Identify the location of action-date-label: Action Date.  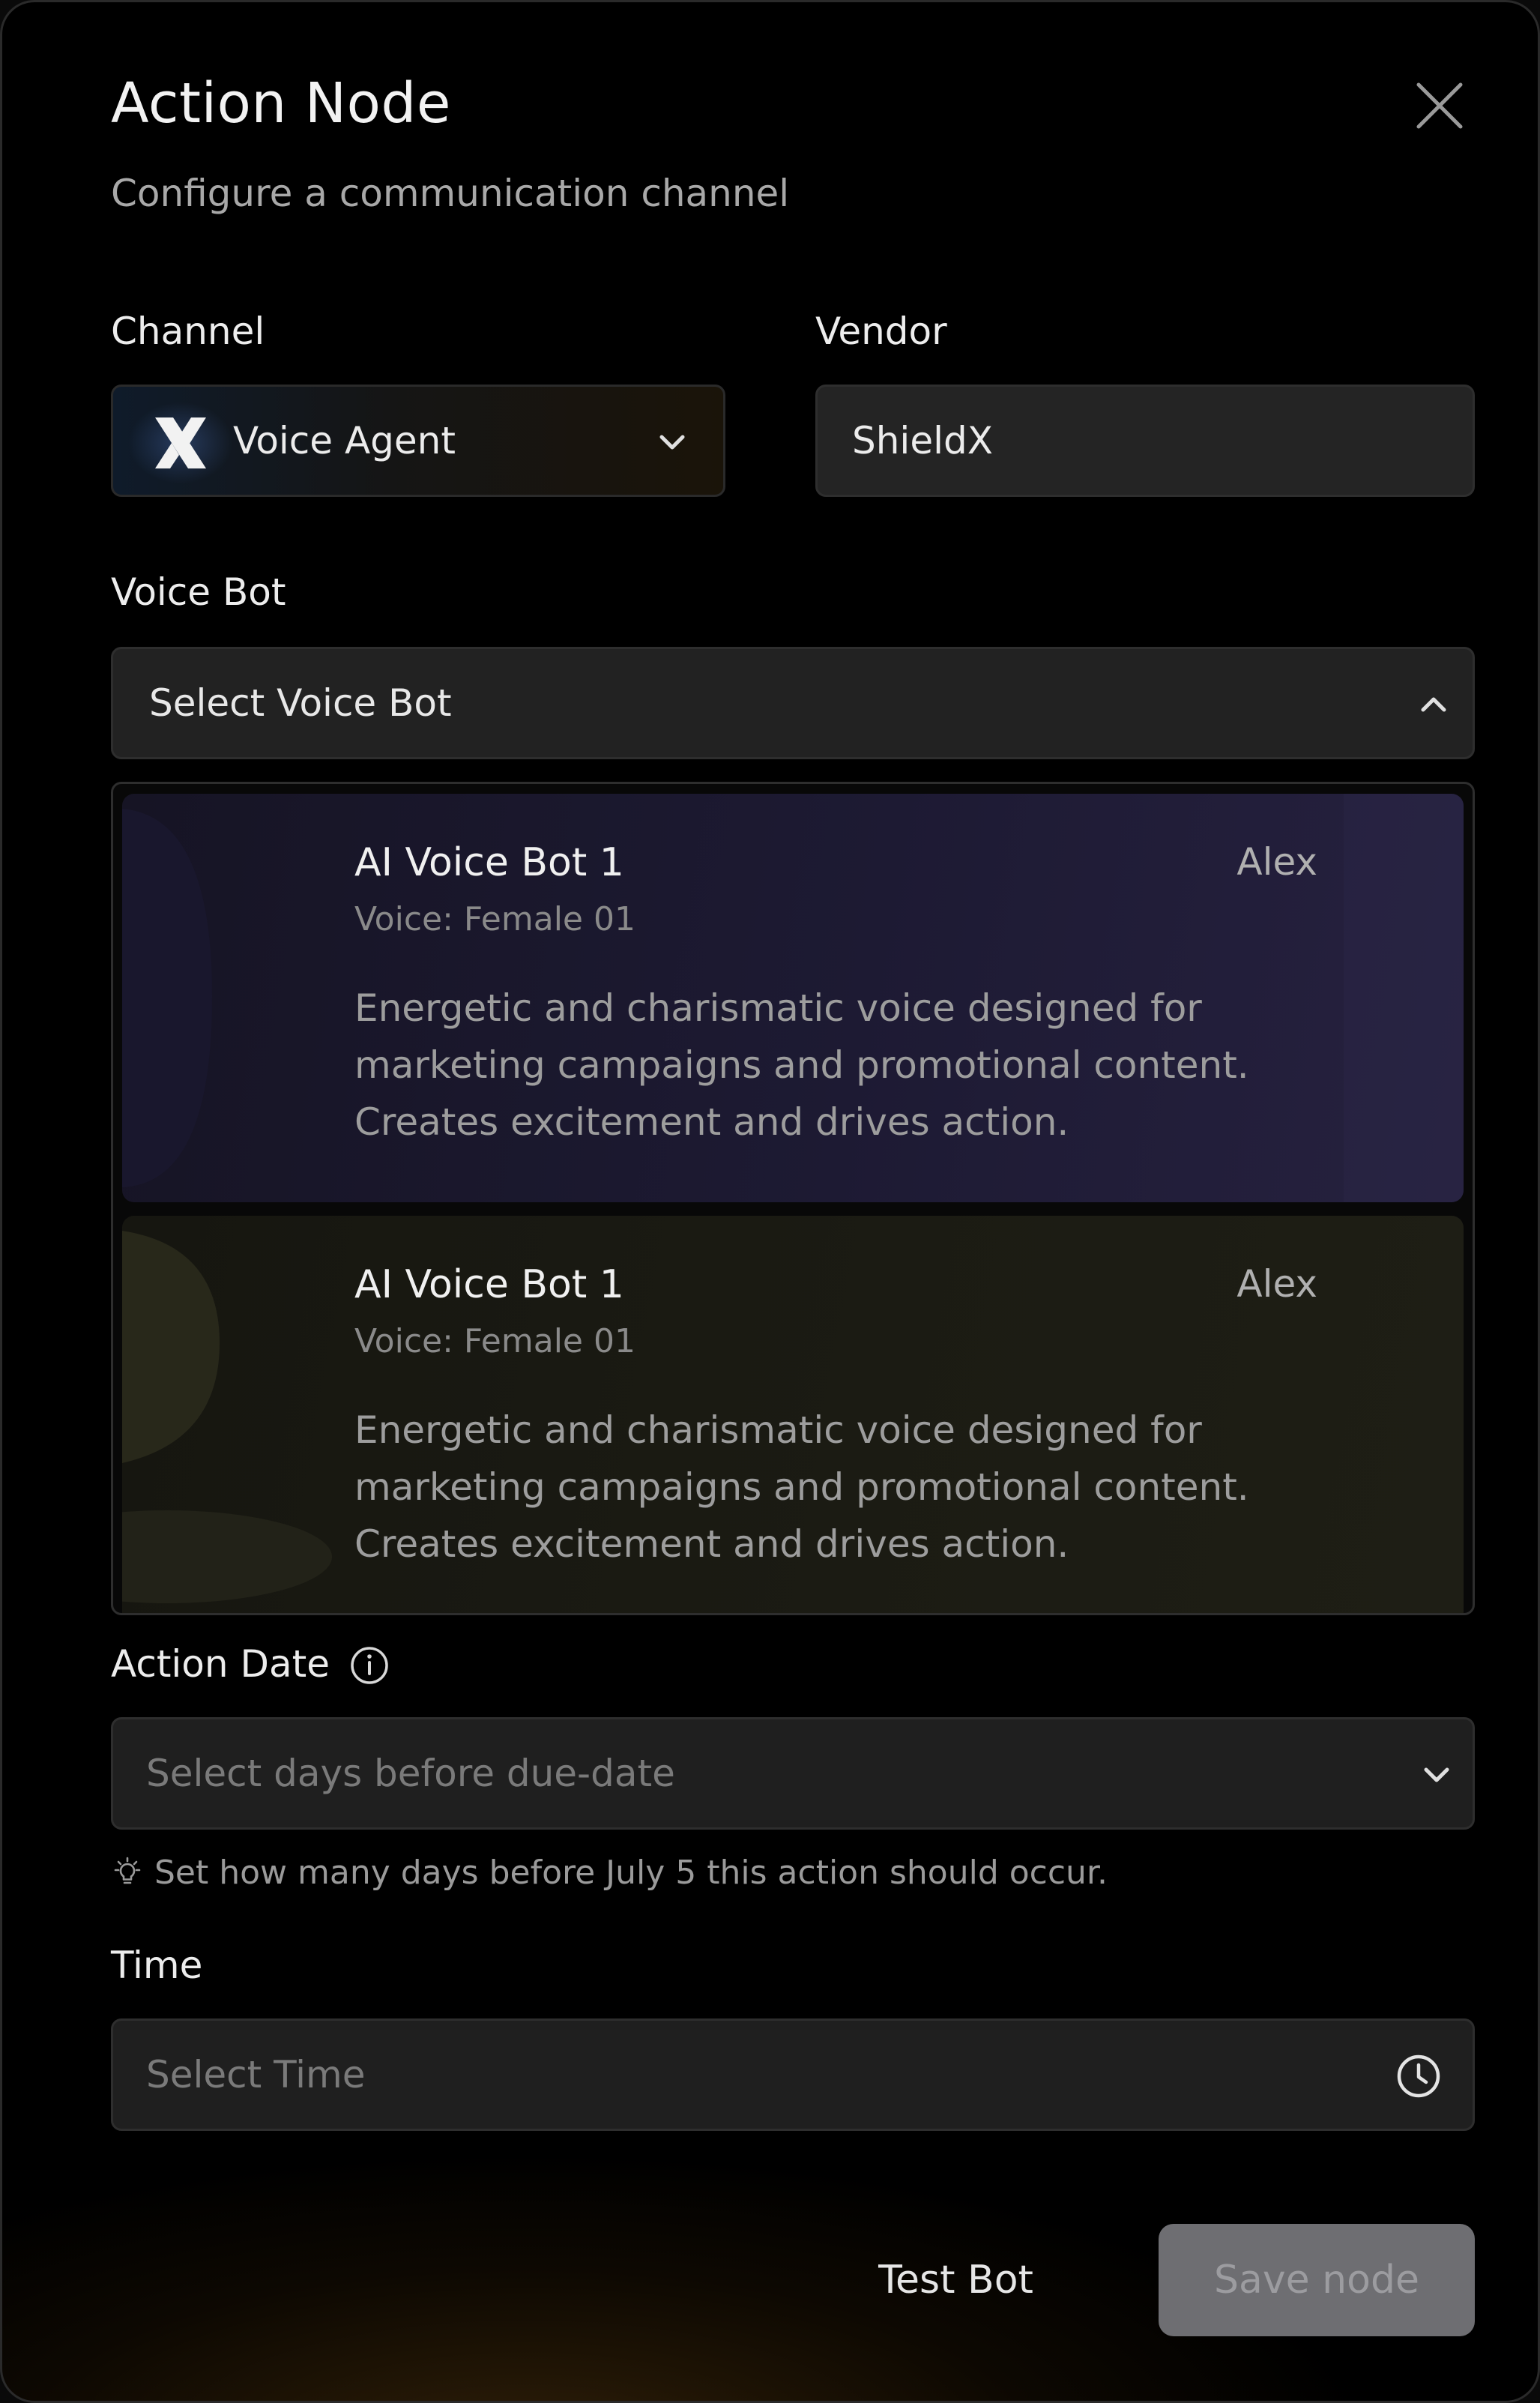
(220, 1664).